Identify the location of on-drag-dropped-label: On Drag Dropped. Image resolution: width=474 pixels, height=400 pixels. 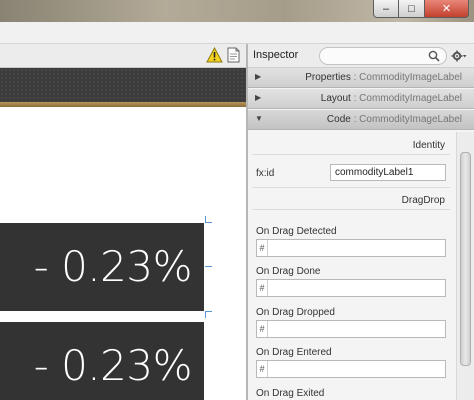
(295, 312).